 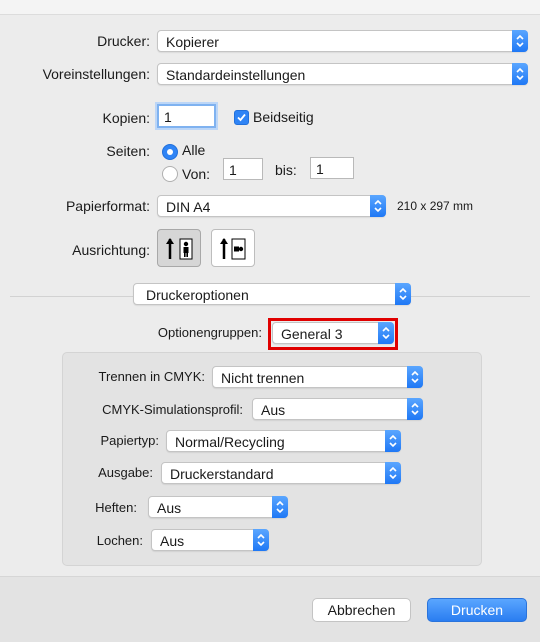 I want to click on portrait-orientation-button, so click(x=179, y=248).